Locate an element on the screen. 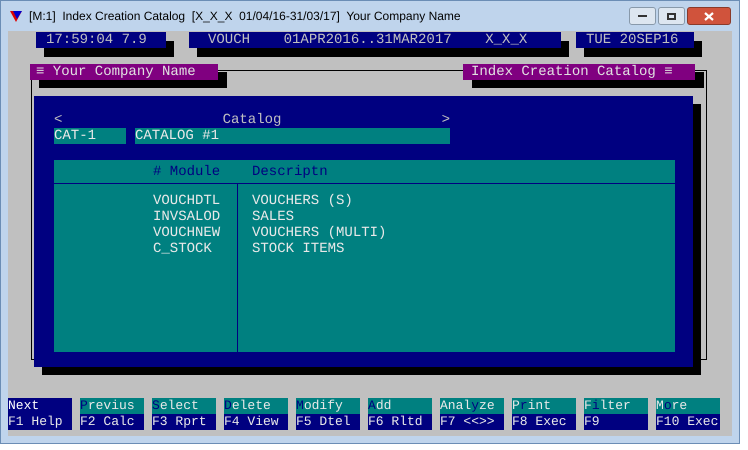 The width and height of the screenshot is (748, 450). key-hint: F4 View is located at coordinates (256, 422).